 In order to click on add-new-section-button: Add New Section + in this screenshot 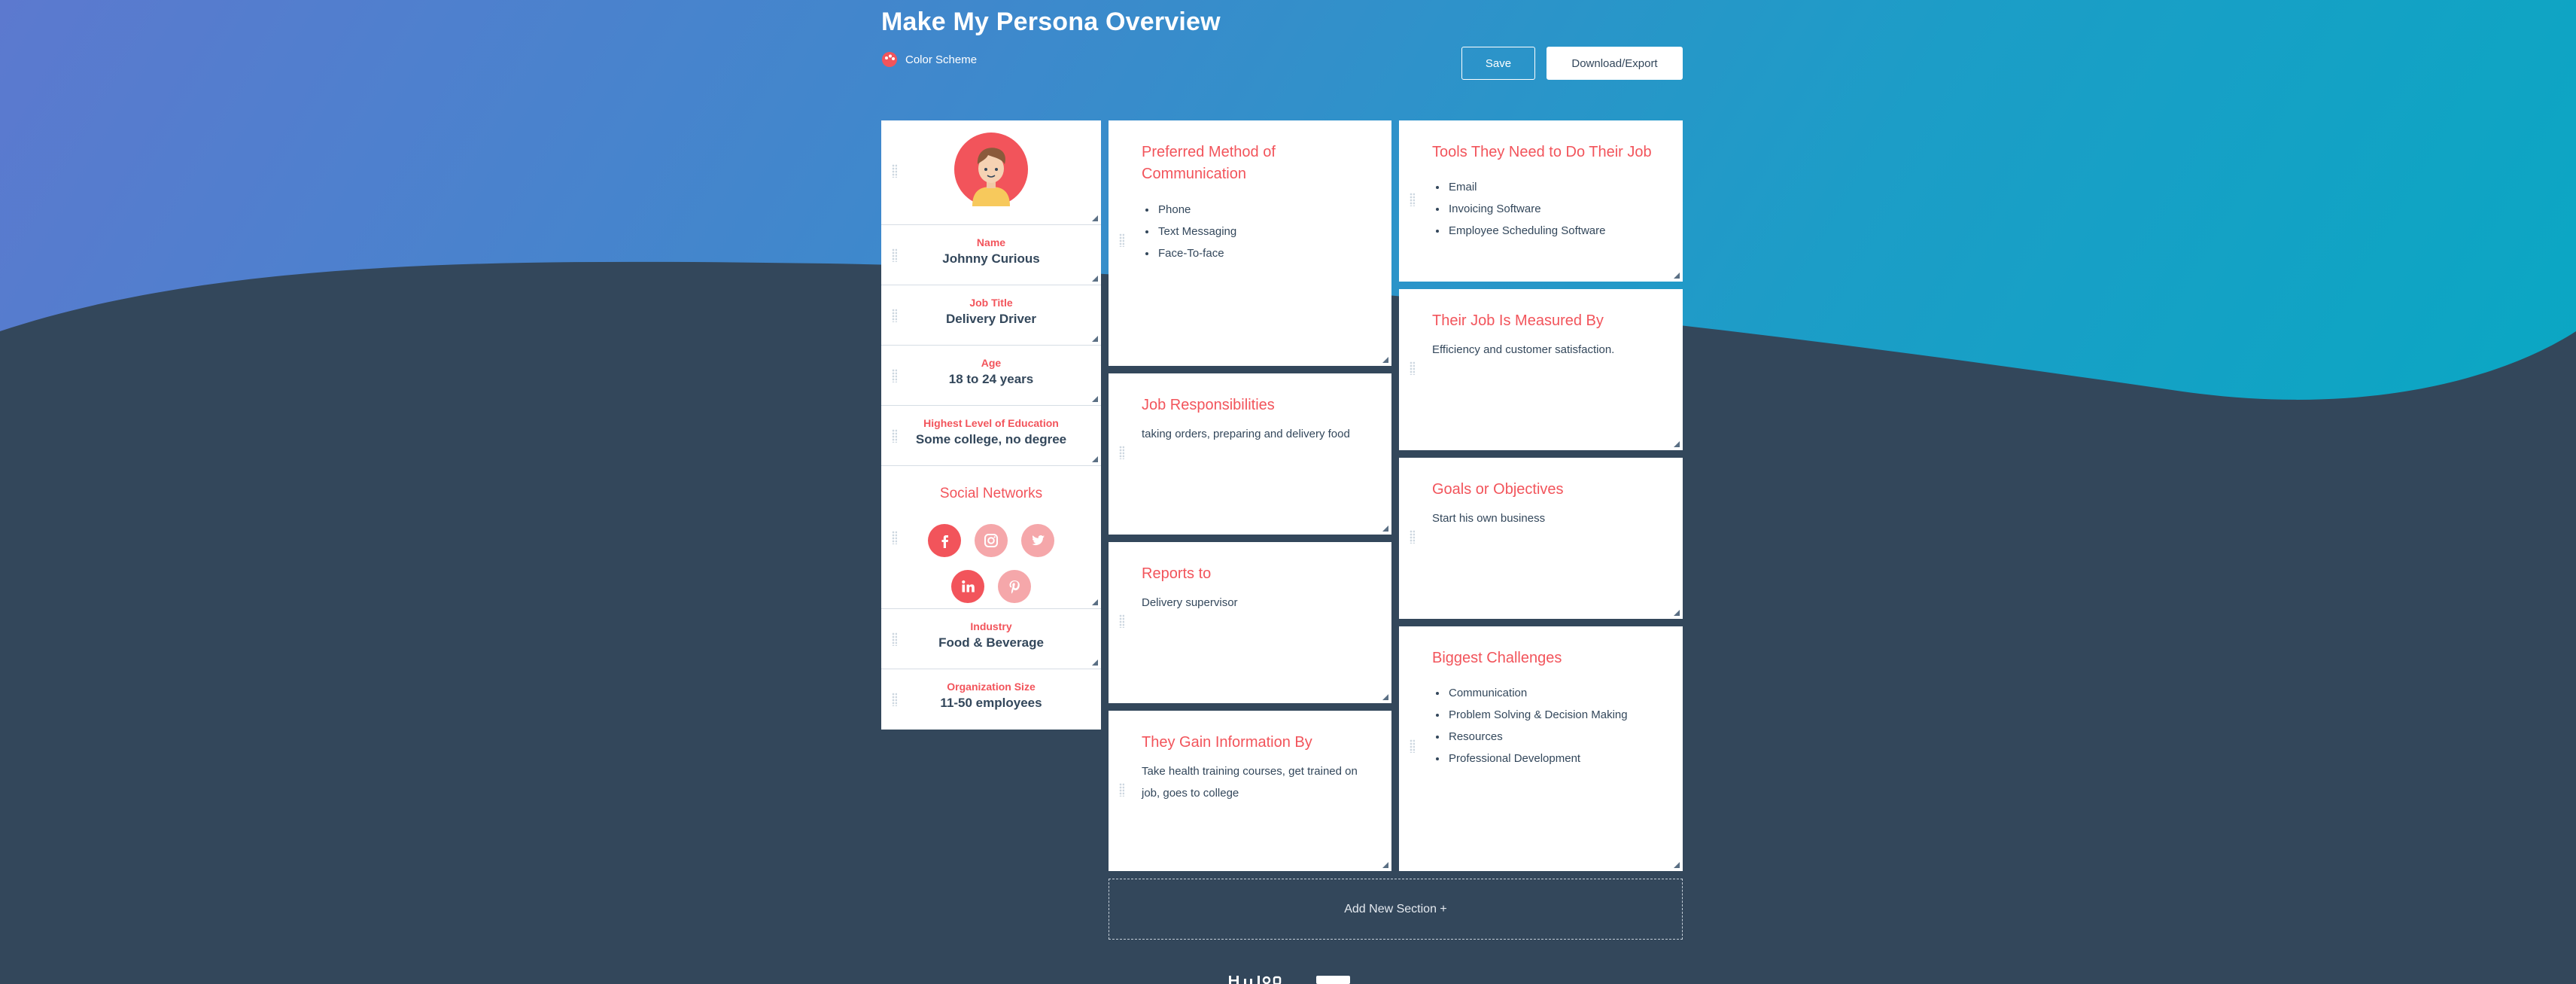, I will do `click(1396, 909)`.